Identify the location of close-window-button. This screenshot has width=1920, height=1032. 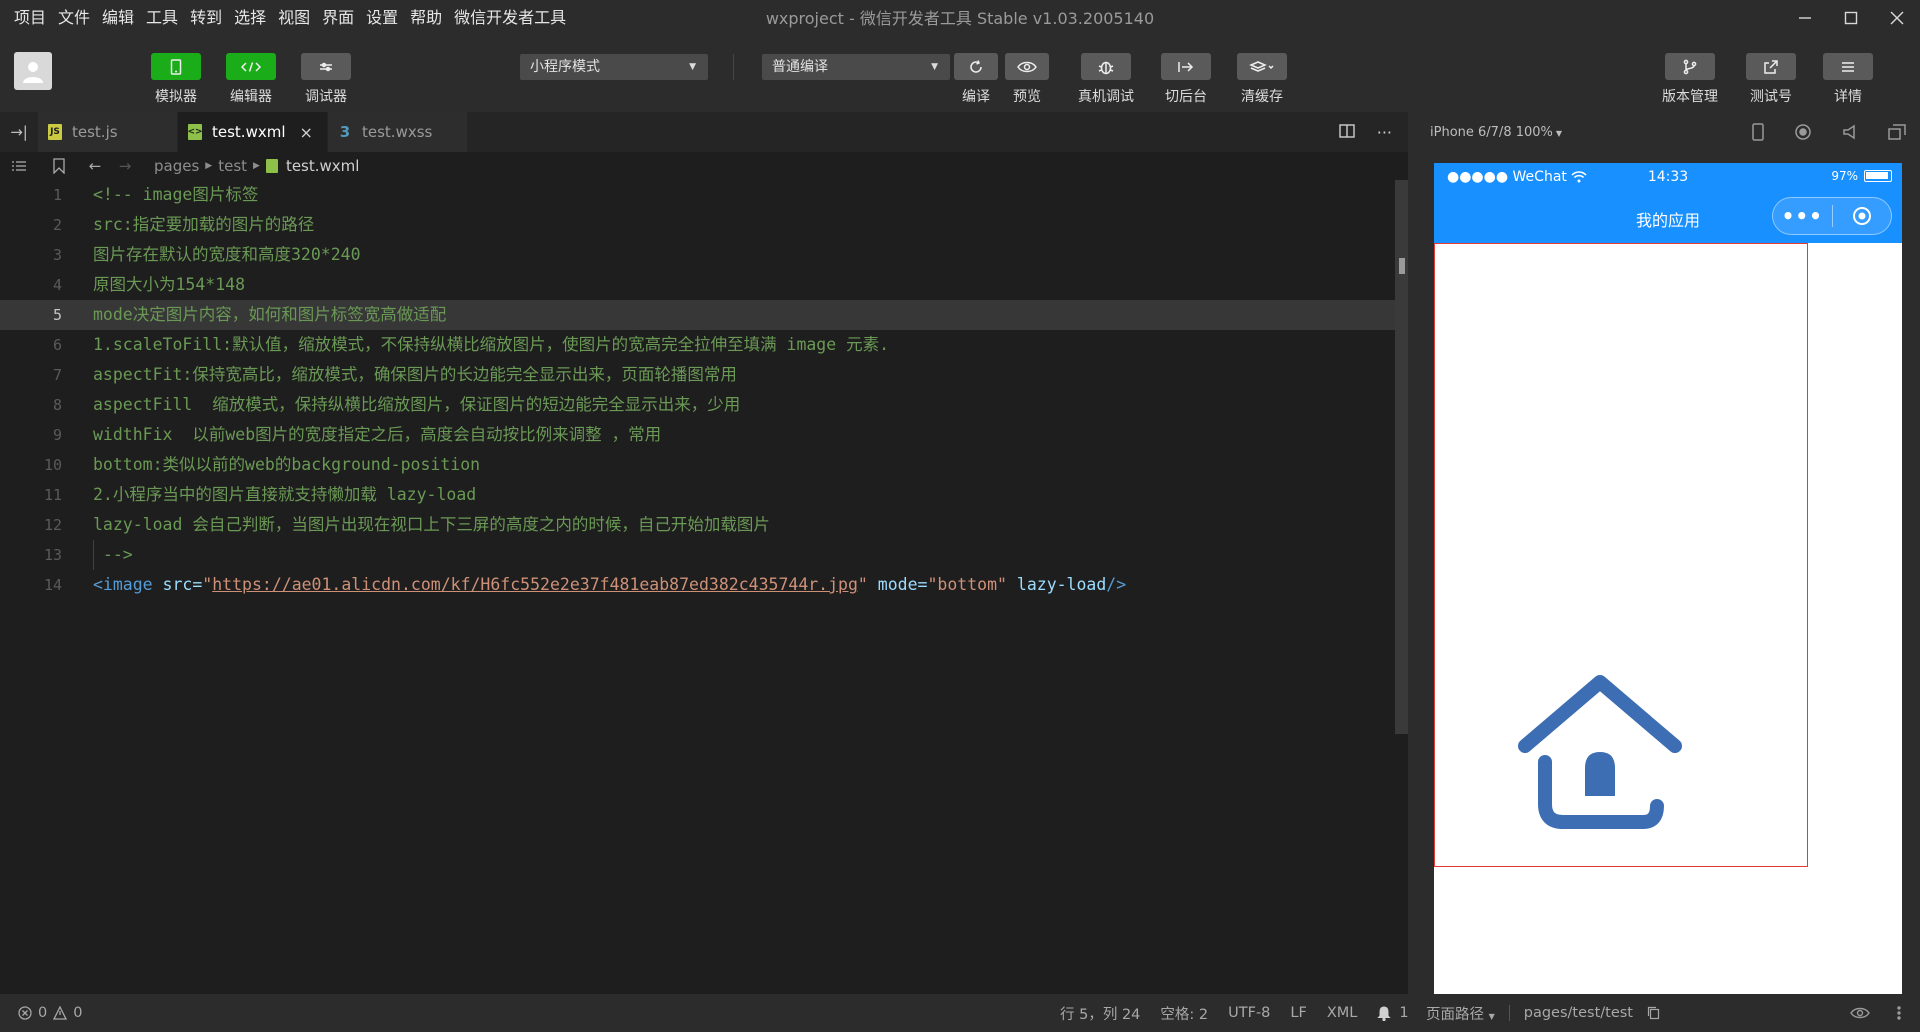
(1897, 18).